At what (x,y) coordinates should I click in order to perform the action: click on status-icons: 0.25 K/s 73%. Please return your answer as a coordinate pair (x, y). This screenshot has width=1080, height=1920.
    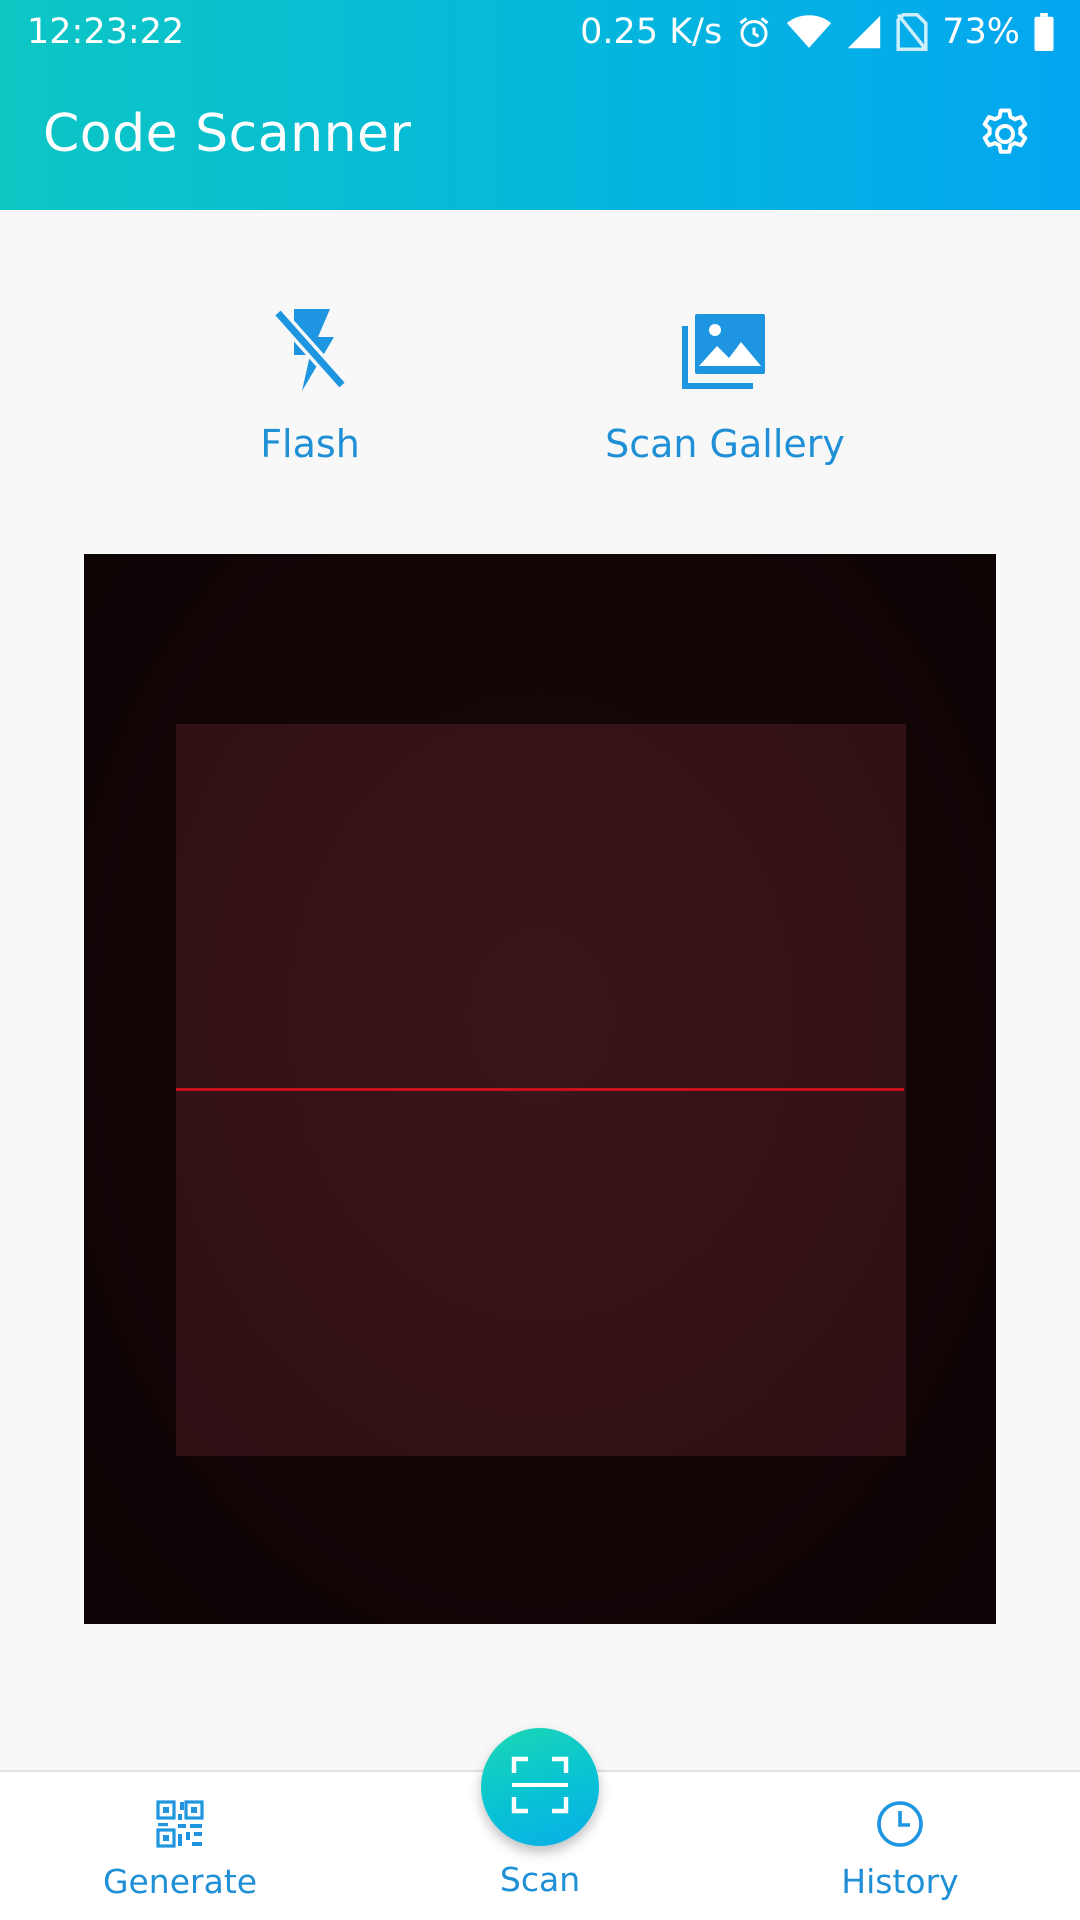
    Looking at the image, I should click on (817, 32).